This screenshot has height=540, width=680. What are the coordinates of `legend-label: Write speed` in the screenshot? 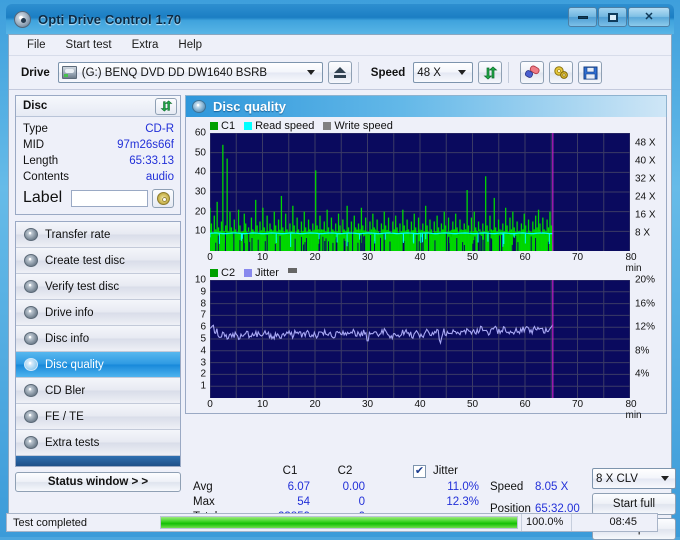 It's located at (363, 126).